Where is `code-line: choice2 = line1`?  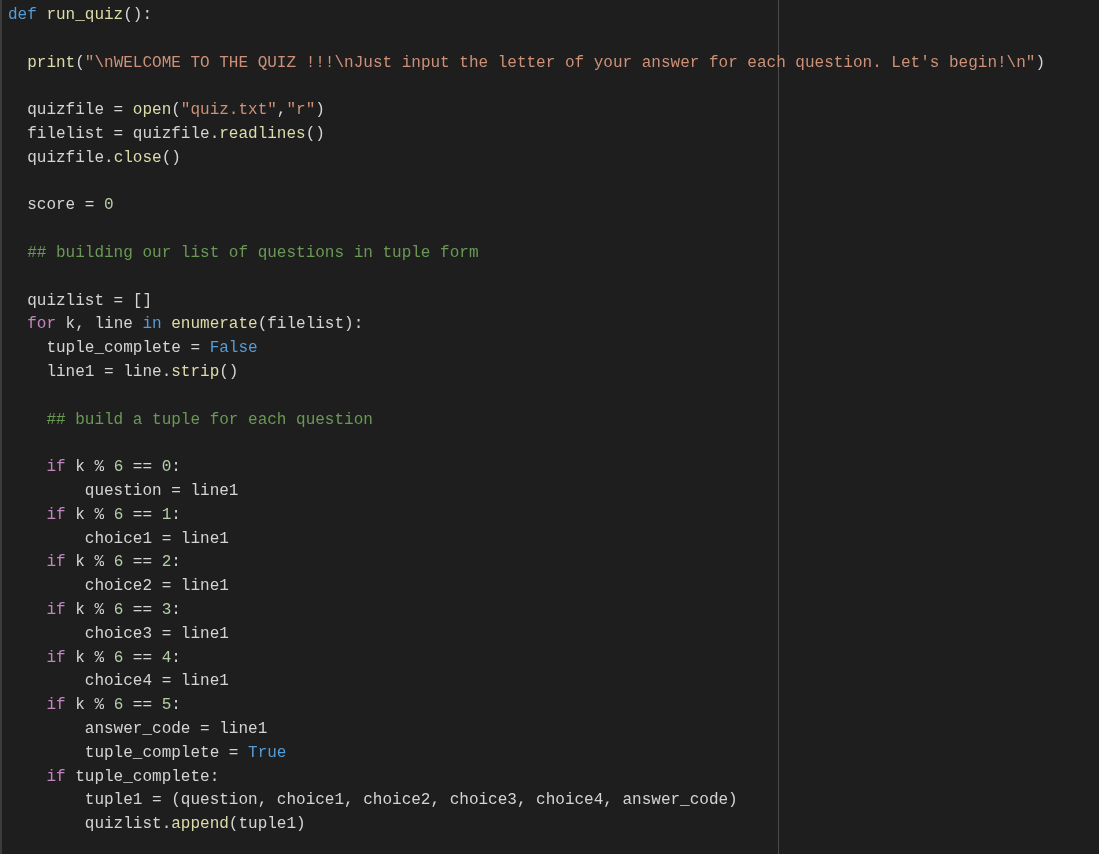 code-line: choice2 = line1 is located at coordinates (156, 587).